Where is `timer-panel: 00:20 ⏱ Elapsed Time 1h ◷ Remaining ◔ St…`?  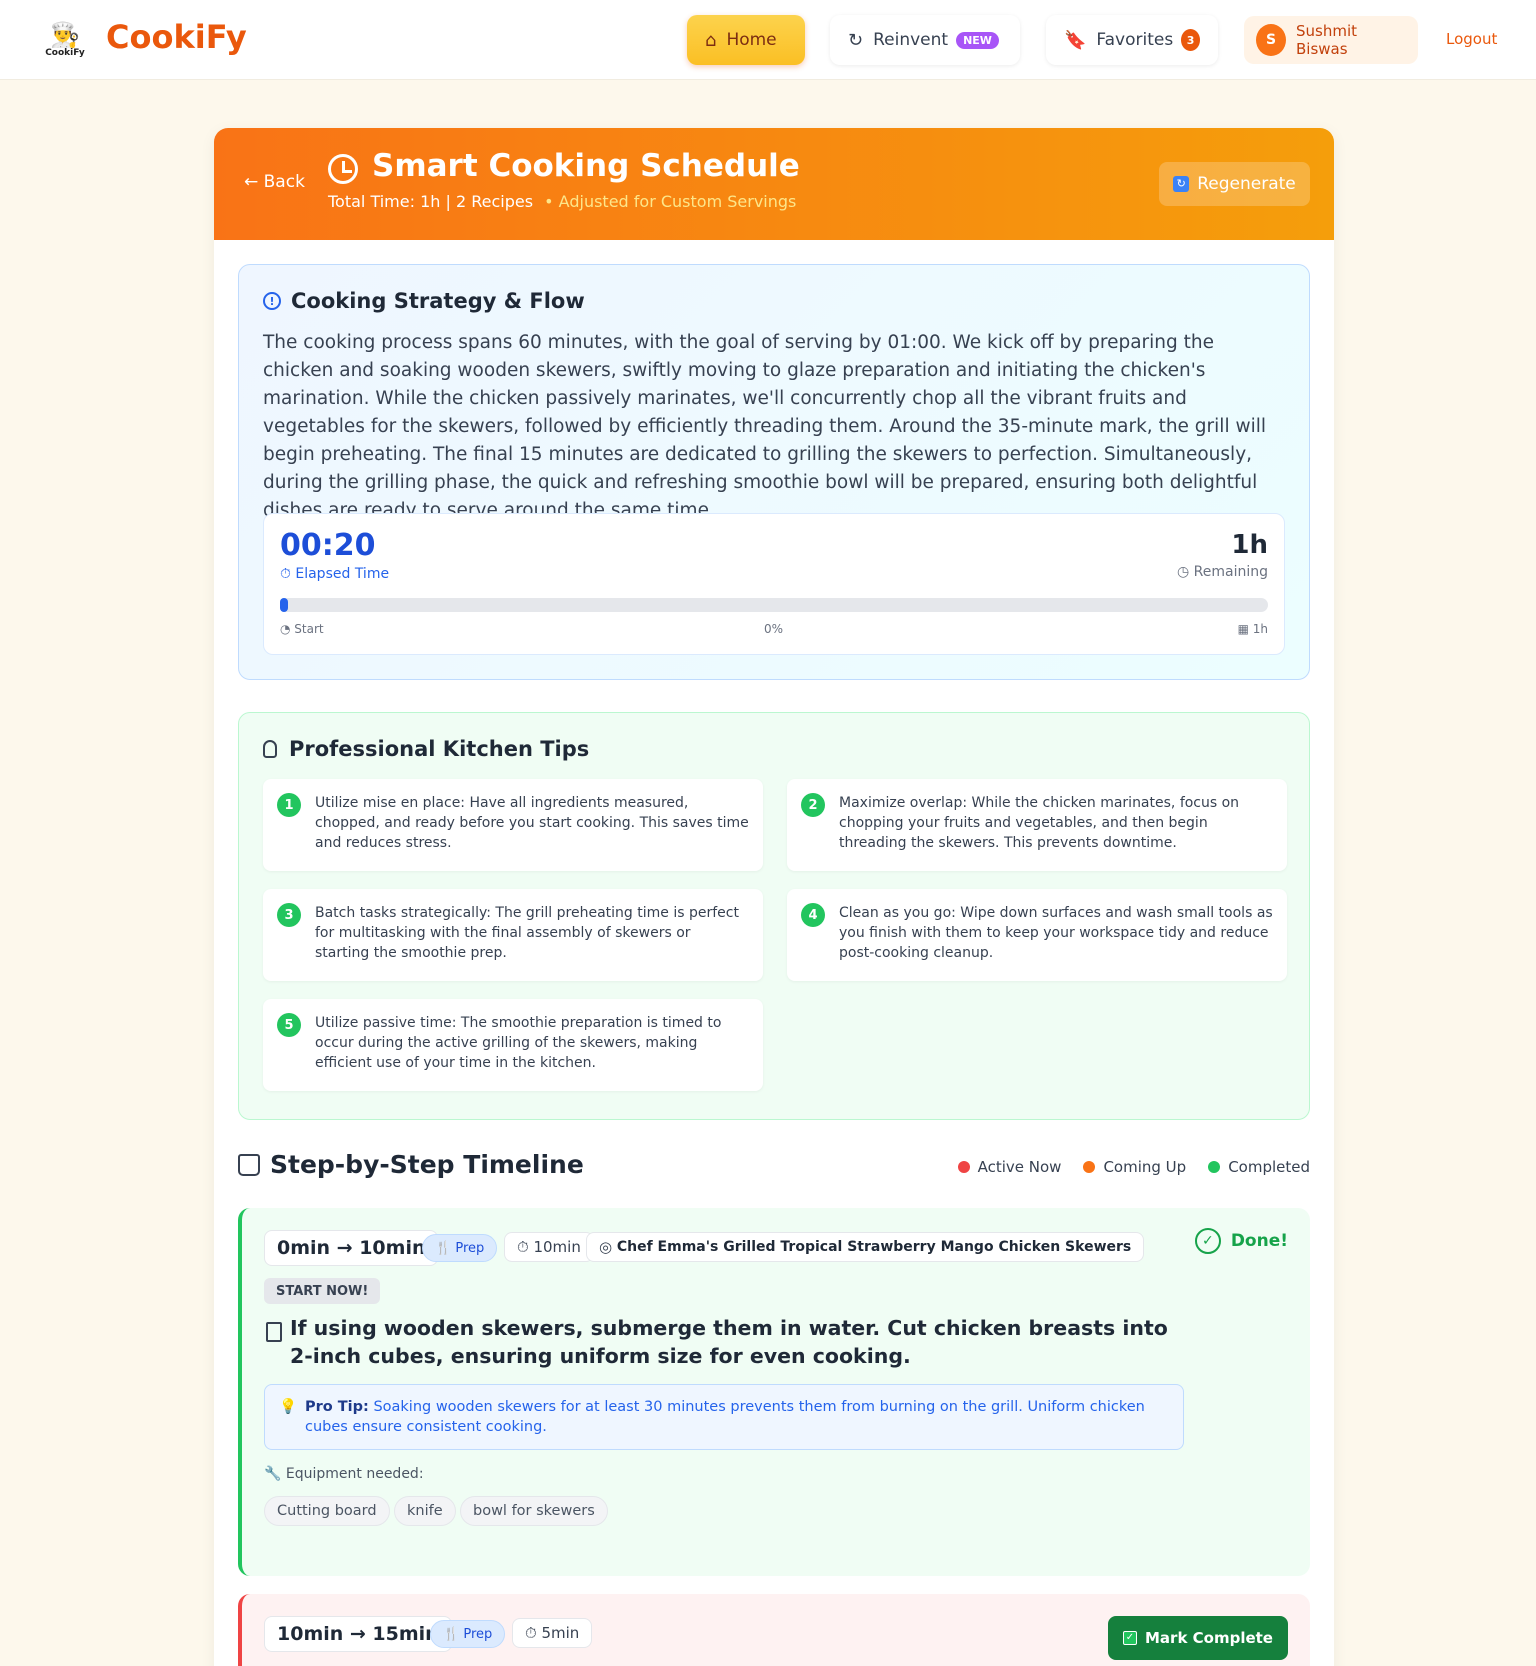
timer-panel: 00:20 ⏱ Elapsed Time 1h ◷ Remaining ◔ St… is located at coordinates (774, 584).